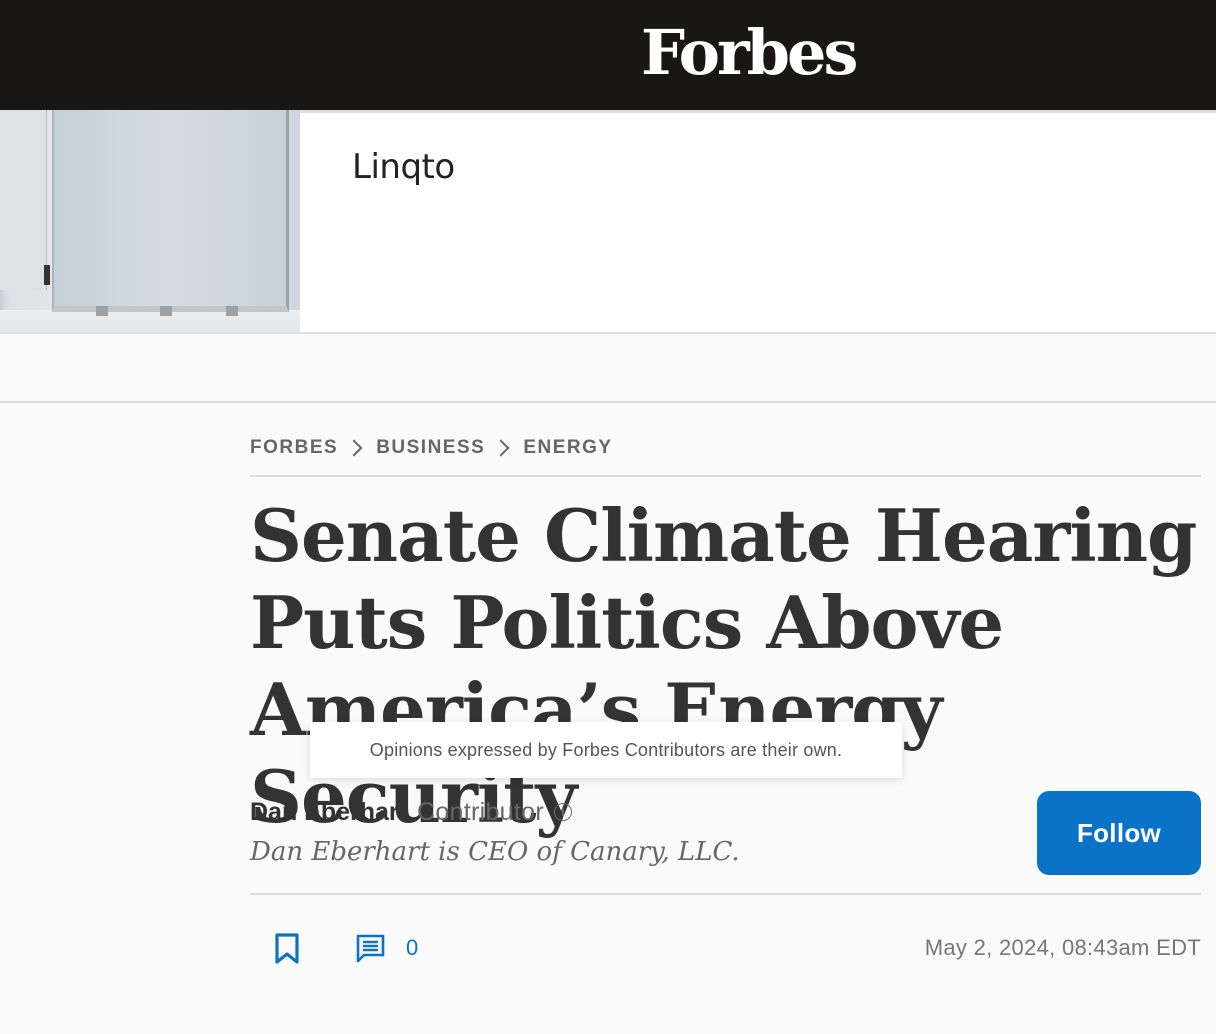 This screenshot has width=1216, height=1034. What do you see at coordinates (608, 55) in the screenshot?
I see `site-header: Forbes` at bounding box center [608, 55].